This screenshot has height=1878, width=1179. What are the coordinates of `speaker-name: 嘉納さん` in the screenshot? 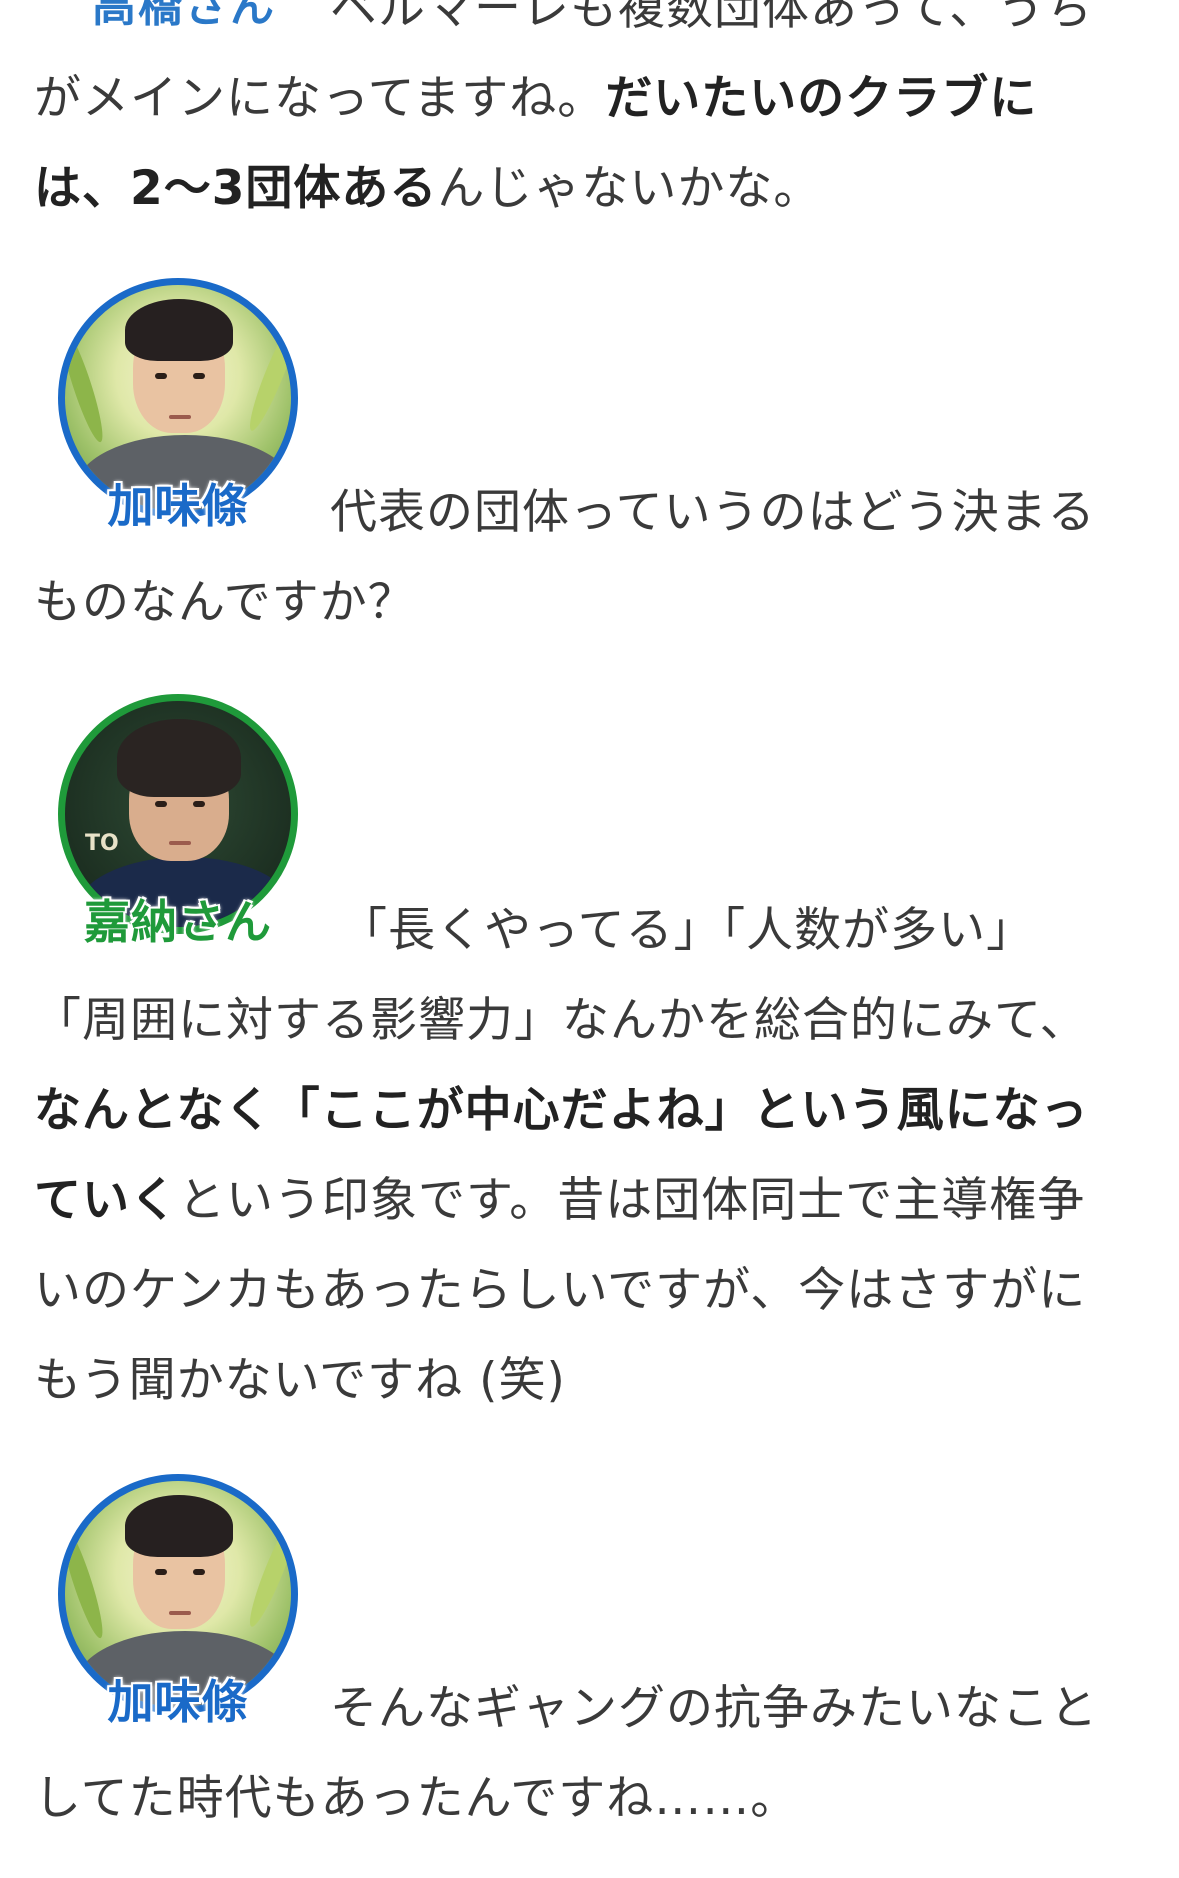 It's located at (178, 922).